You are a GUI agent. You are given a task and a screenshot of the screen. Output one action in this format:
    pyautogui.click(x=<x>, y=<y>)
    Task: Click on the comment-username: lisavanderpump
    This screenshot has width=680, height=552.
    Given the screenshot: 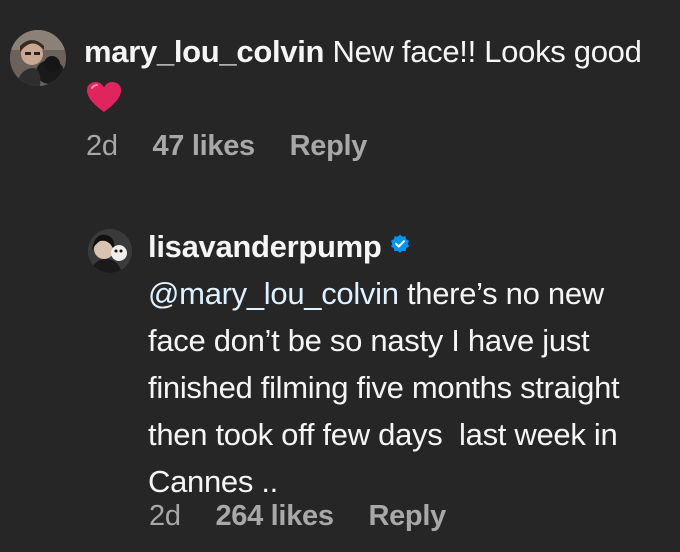 What is the action you would take?
    pyautogui.click(x=265, y=246)
    